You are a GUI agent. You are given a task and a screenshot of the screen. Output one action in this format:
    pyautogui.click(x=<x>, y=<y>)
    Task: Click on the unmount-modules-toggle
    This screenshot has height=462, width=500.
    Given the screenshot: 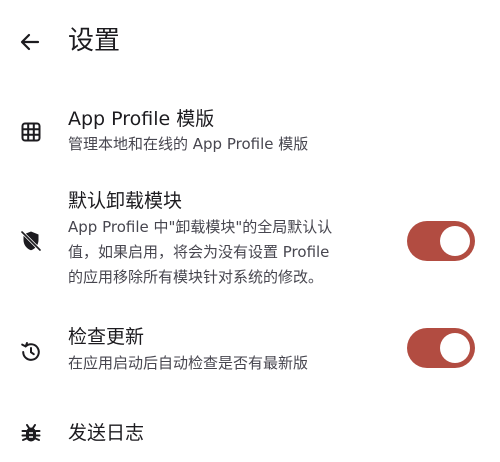 What is the action you would take?
    pyautogui.click(x=441, y=241)
    